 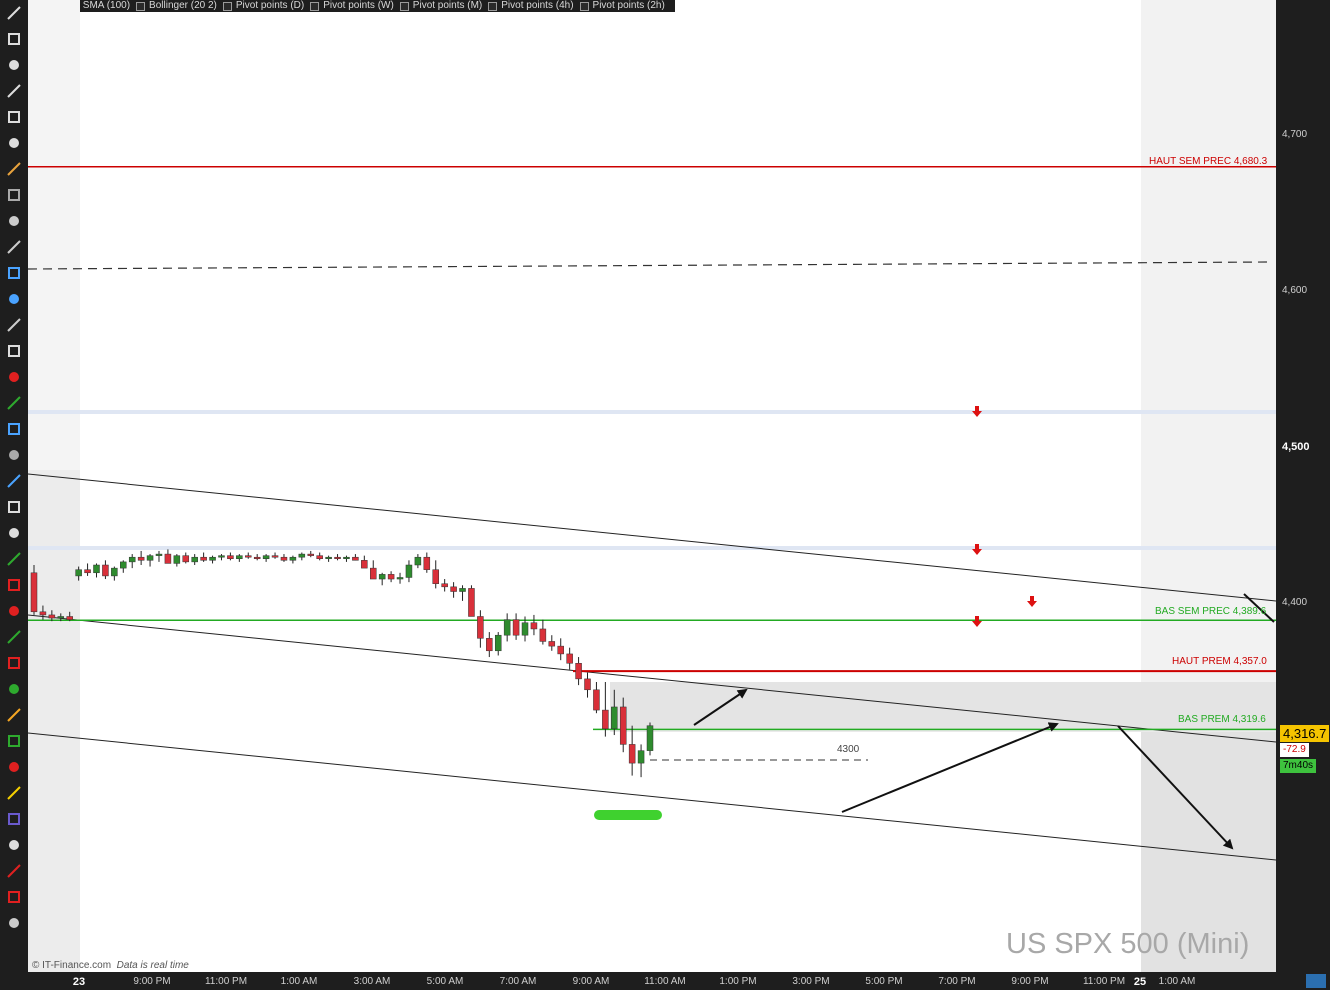 What do you see at coordinates (14, 715) in the screenshot?
I see `warning-icon` at bounding box center [14, 715].